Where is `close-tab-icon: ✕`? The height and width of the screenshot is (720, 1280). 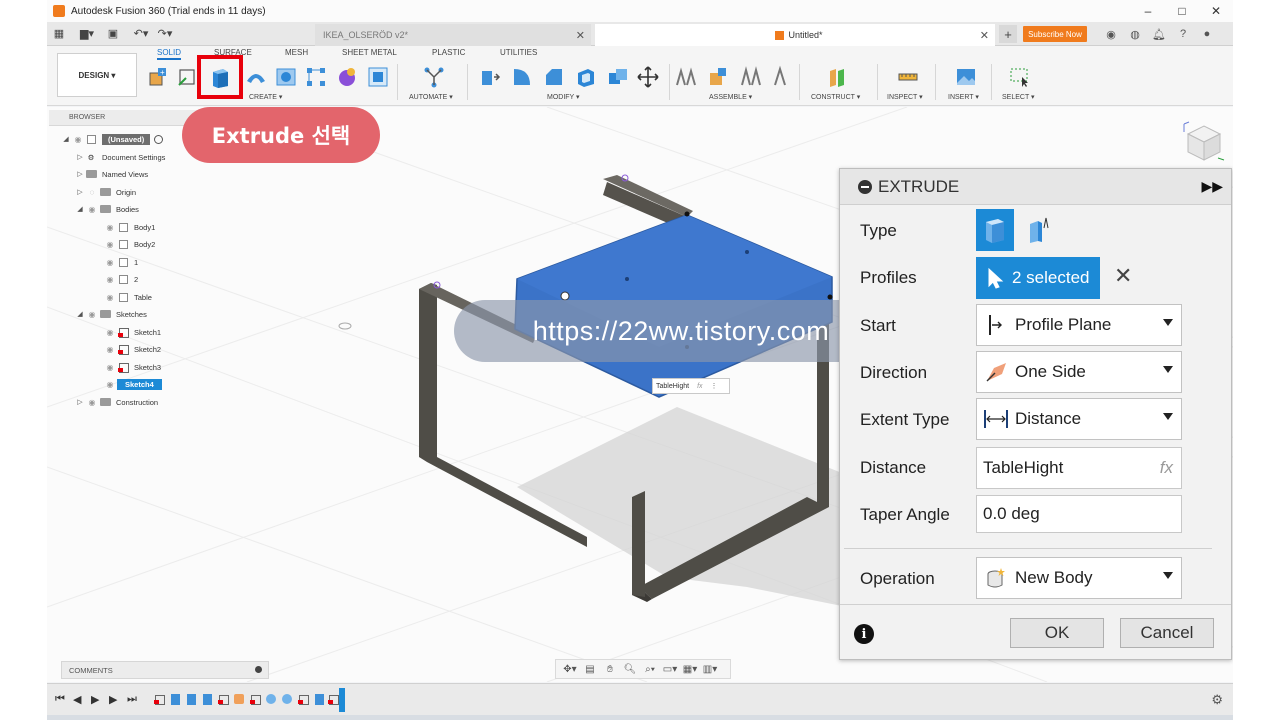
close-tab-icon: ✕ is located at coordinates (580, 35).